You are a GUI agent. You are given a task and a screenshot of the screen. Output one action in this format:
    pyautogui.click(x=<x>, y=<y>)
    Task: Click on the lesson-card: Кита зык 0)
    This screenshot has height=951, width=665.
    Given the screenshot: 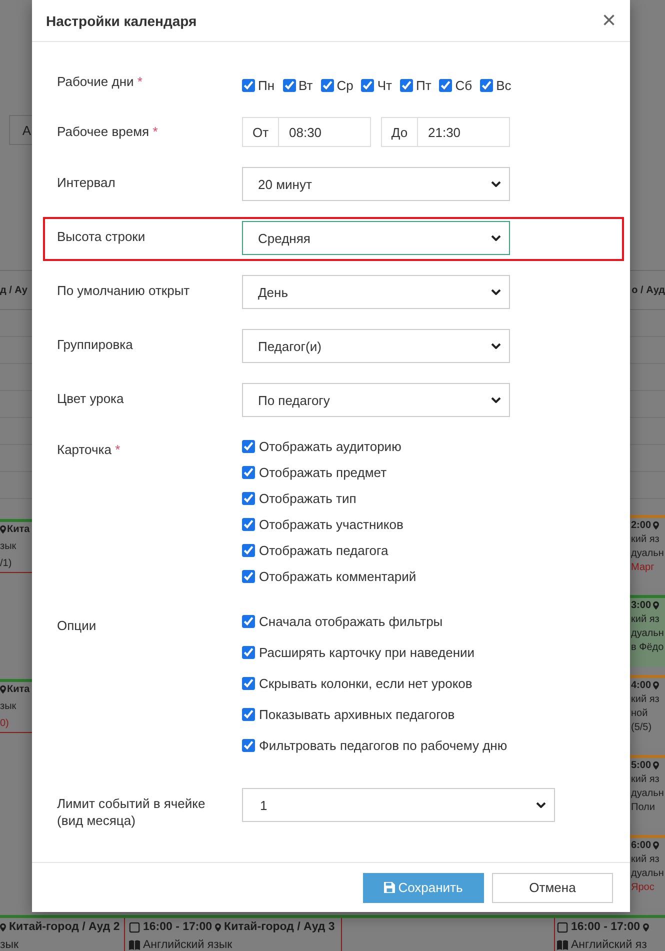 What is the action you would take?
    pyautogui.click(x=16, y=706)
    